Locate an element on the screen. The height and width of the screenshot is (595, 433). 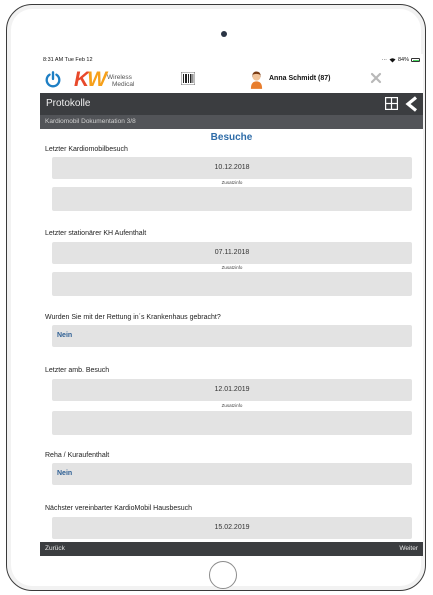
ambulance-transport-select: Nein is located at coordinates (232, 336).